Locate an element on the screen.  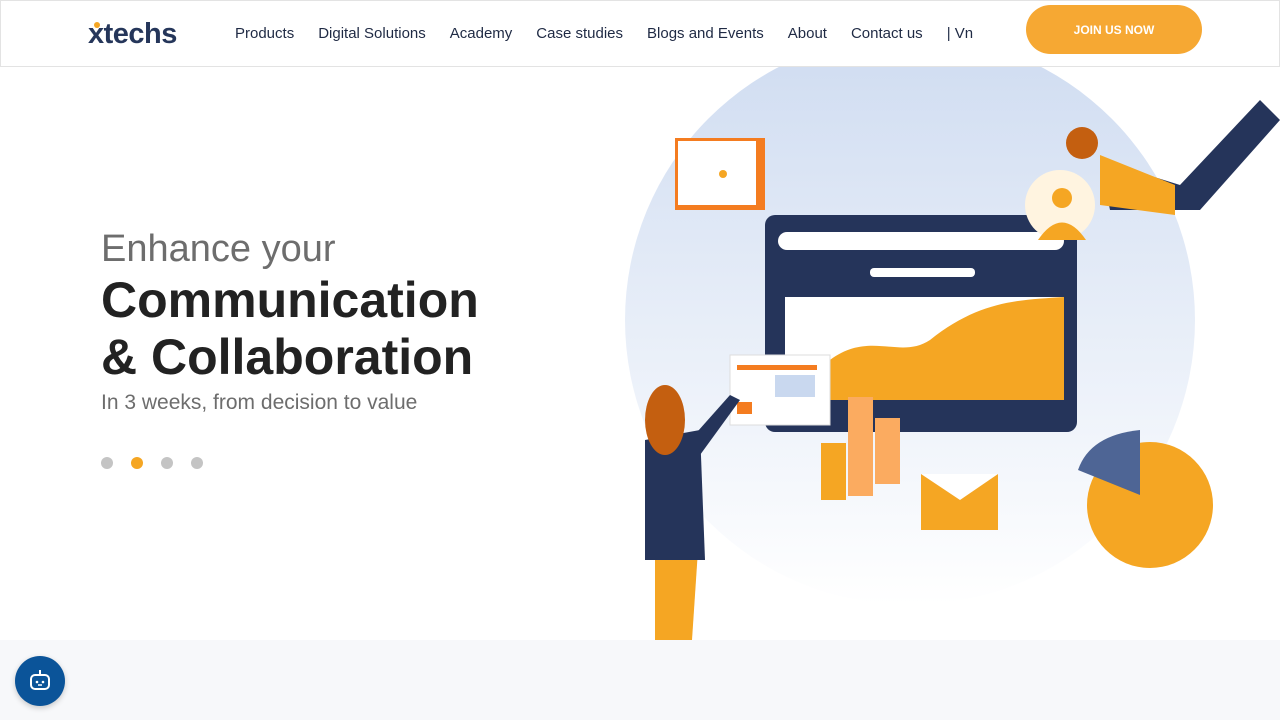
nav-case-studies: Case studies is located at coordinates (579, 33).